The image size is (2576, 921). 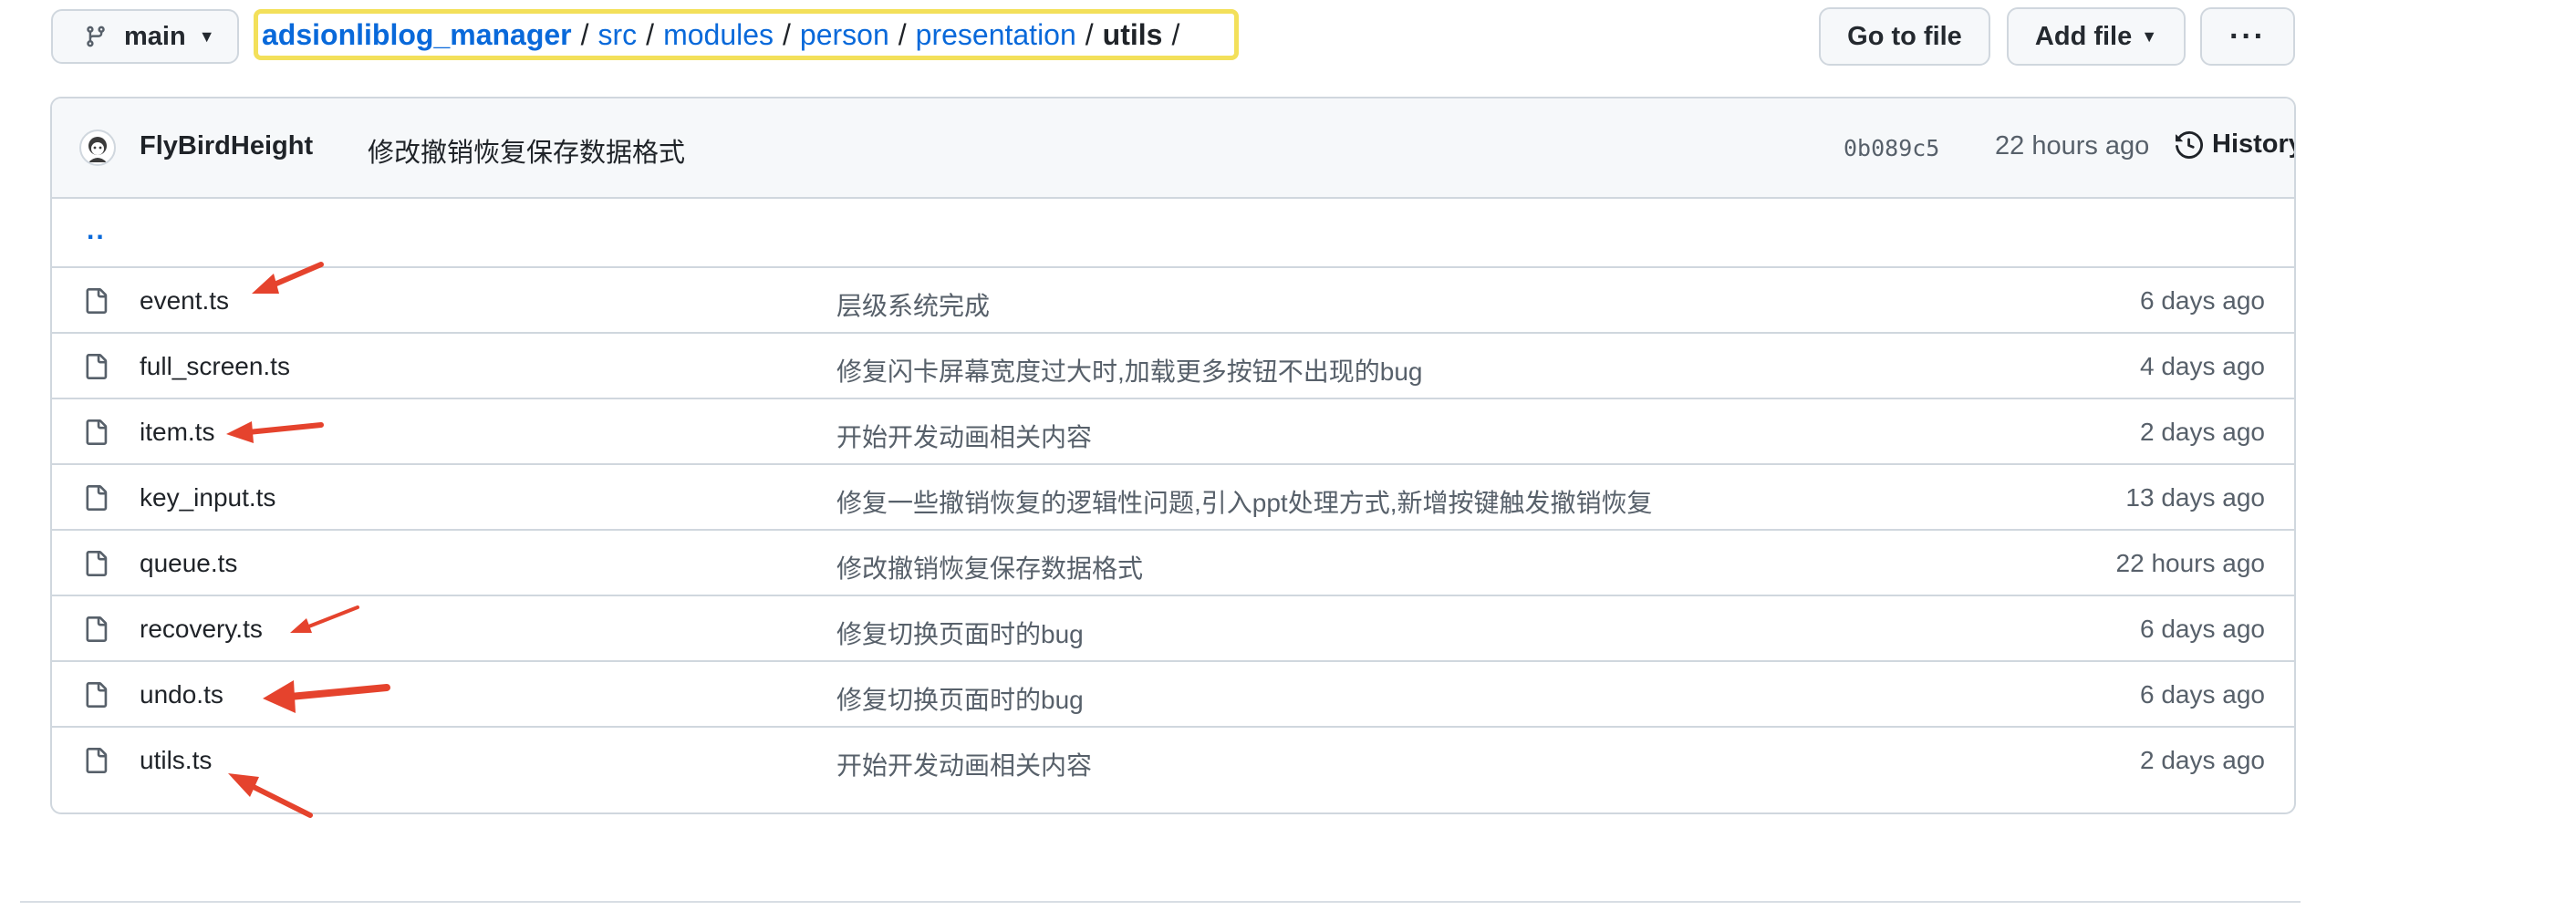 I want to click on file-commit-age: 22 hours ago, so click(x=2190, y=563).